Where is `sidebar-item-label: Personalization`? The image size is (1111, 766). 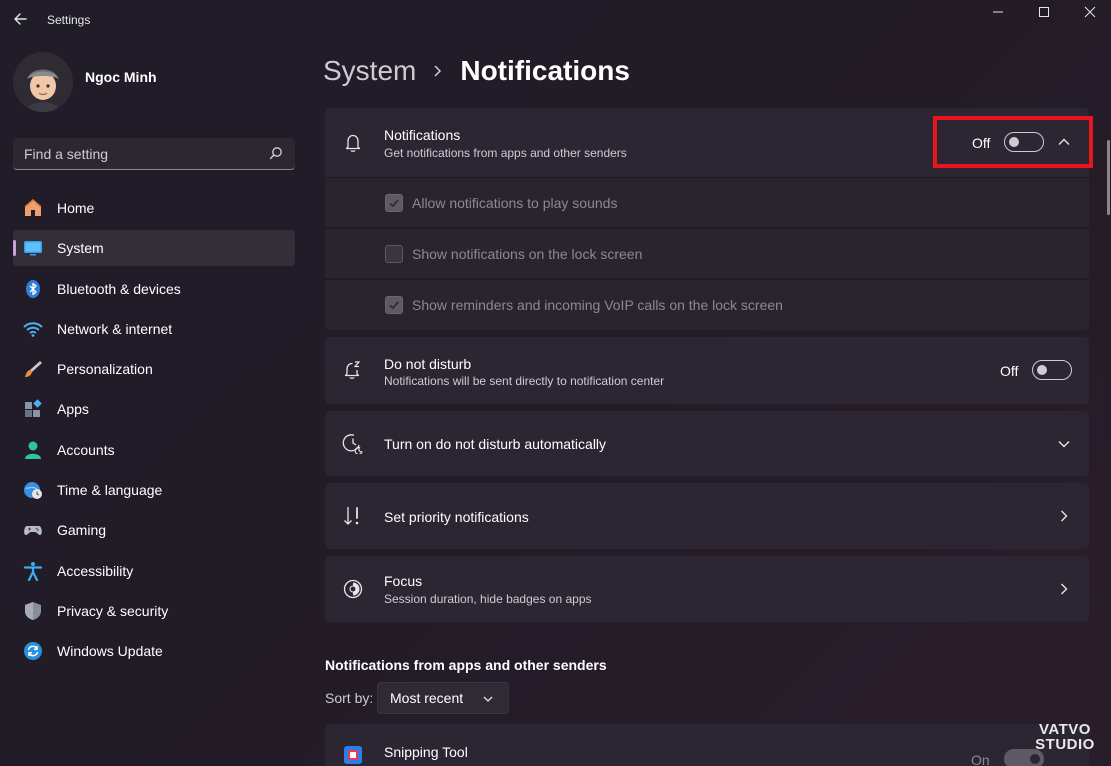
sidebar-item-label: Personalization is located at coordinates (105, 369).